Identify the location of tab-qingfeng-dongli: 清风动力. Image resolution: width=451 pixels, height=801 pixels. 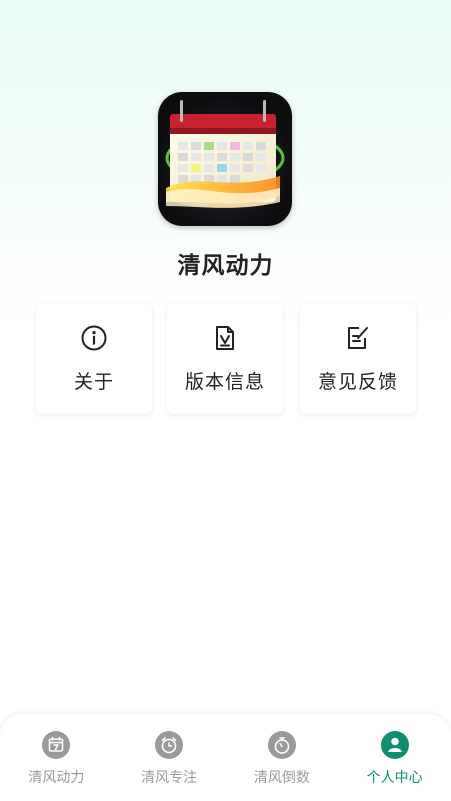
(56, 757).